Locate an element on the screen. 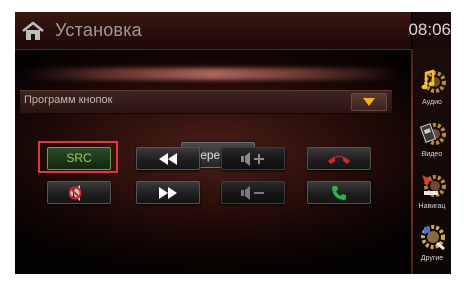 The height and width of the screenshot is (282, 464). phone-hang-up-icon is located at coordinates (339, 159).